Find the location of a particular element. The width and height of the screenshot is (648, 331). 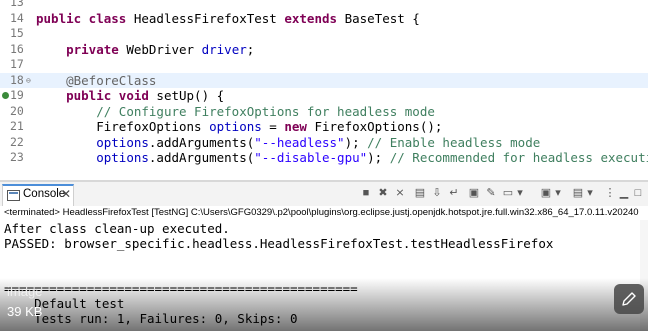

line-number: 21 is located at coordinates (17, 126).